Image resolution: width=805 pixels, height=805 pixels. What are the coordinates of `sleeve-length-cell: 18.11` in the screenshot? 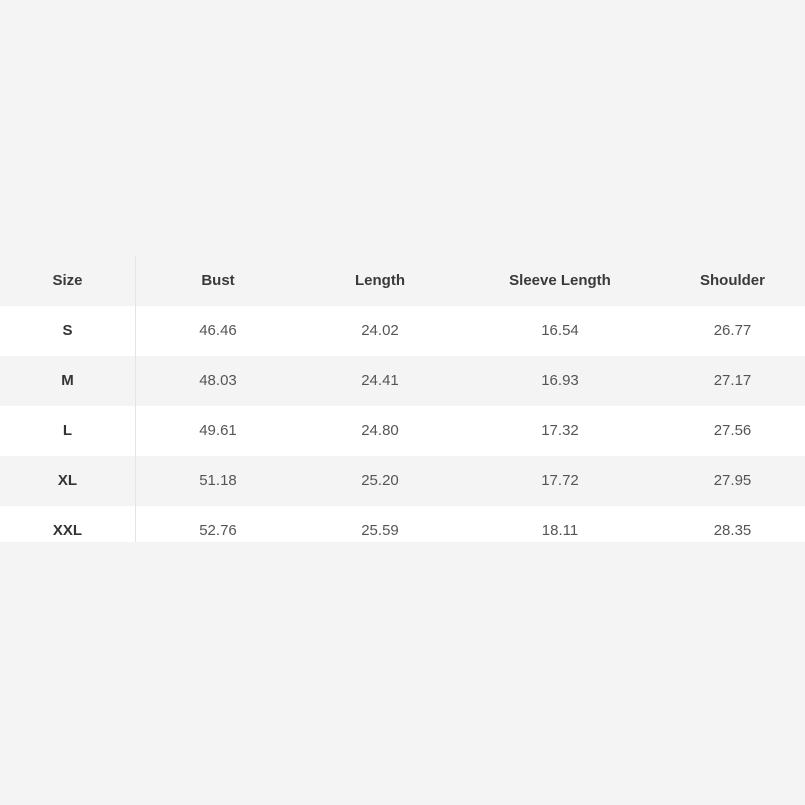 It's located at (560, 530).